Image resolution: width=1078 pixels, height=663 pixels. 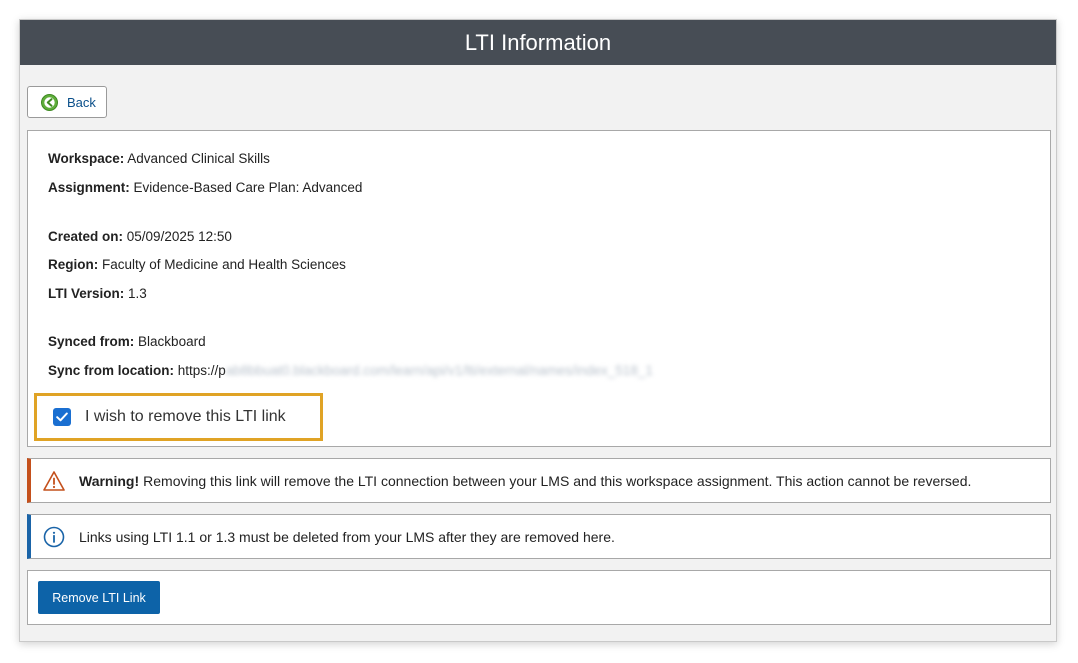 What do you see at coordinates (538, 42) in the screenshot?
I see `window-title: LTI Information` at bounding box center [538, 42].